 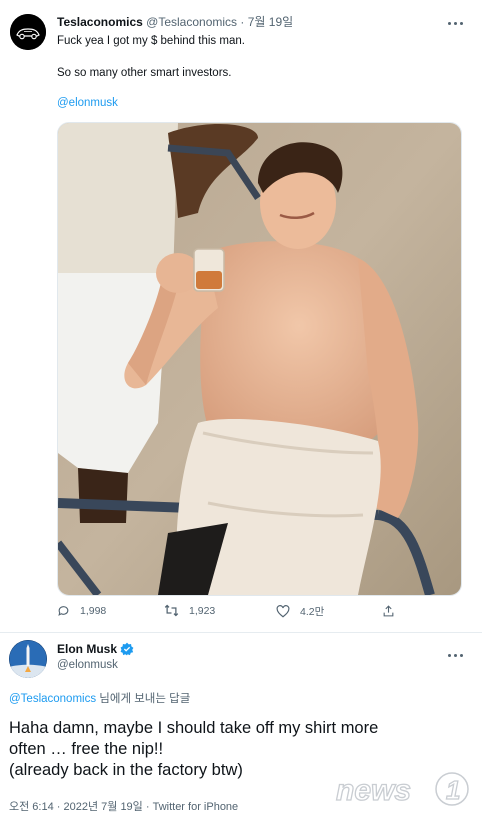 I want to click on like-button: 4.2만, so click(x=300, y=611).